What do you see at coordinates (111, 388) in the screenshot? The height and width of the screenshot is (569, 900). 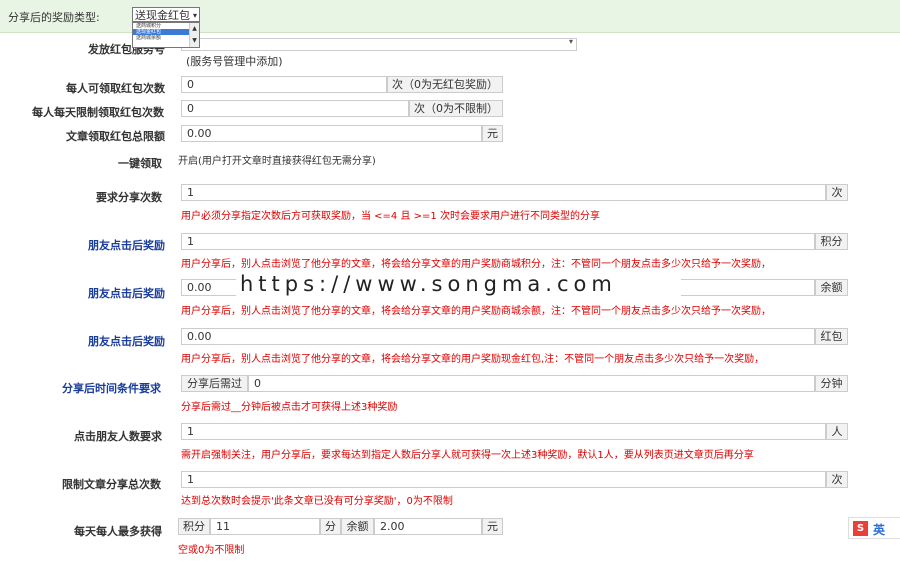 I see `time-cond-label: 分享后时间条件要求` at bounding box center [111, 388].